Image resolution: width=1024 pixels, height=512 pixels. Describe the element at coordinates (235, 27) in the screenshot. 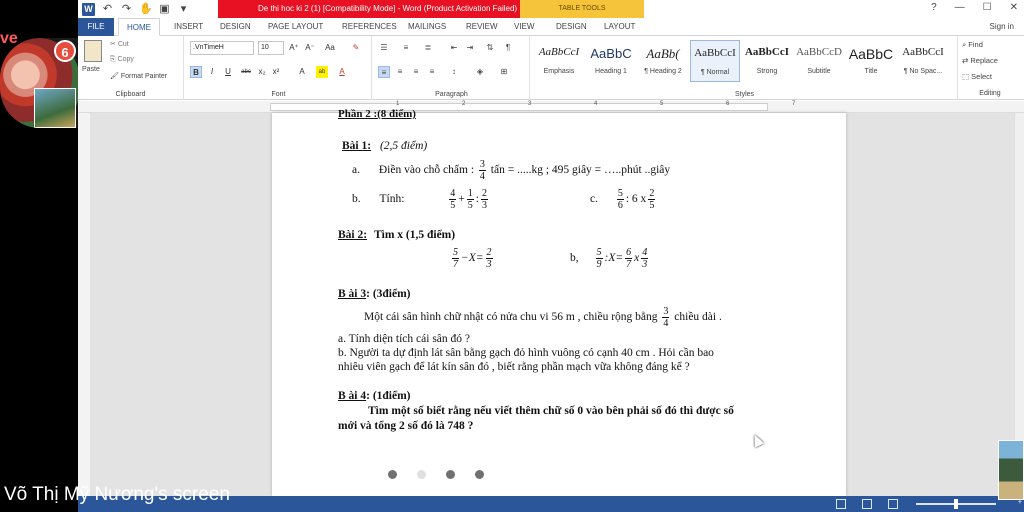

I see `tab-design: DESIGN` at that location.